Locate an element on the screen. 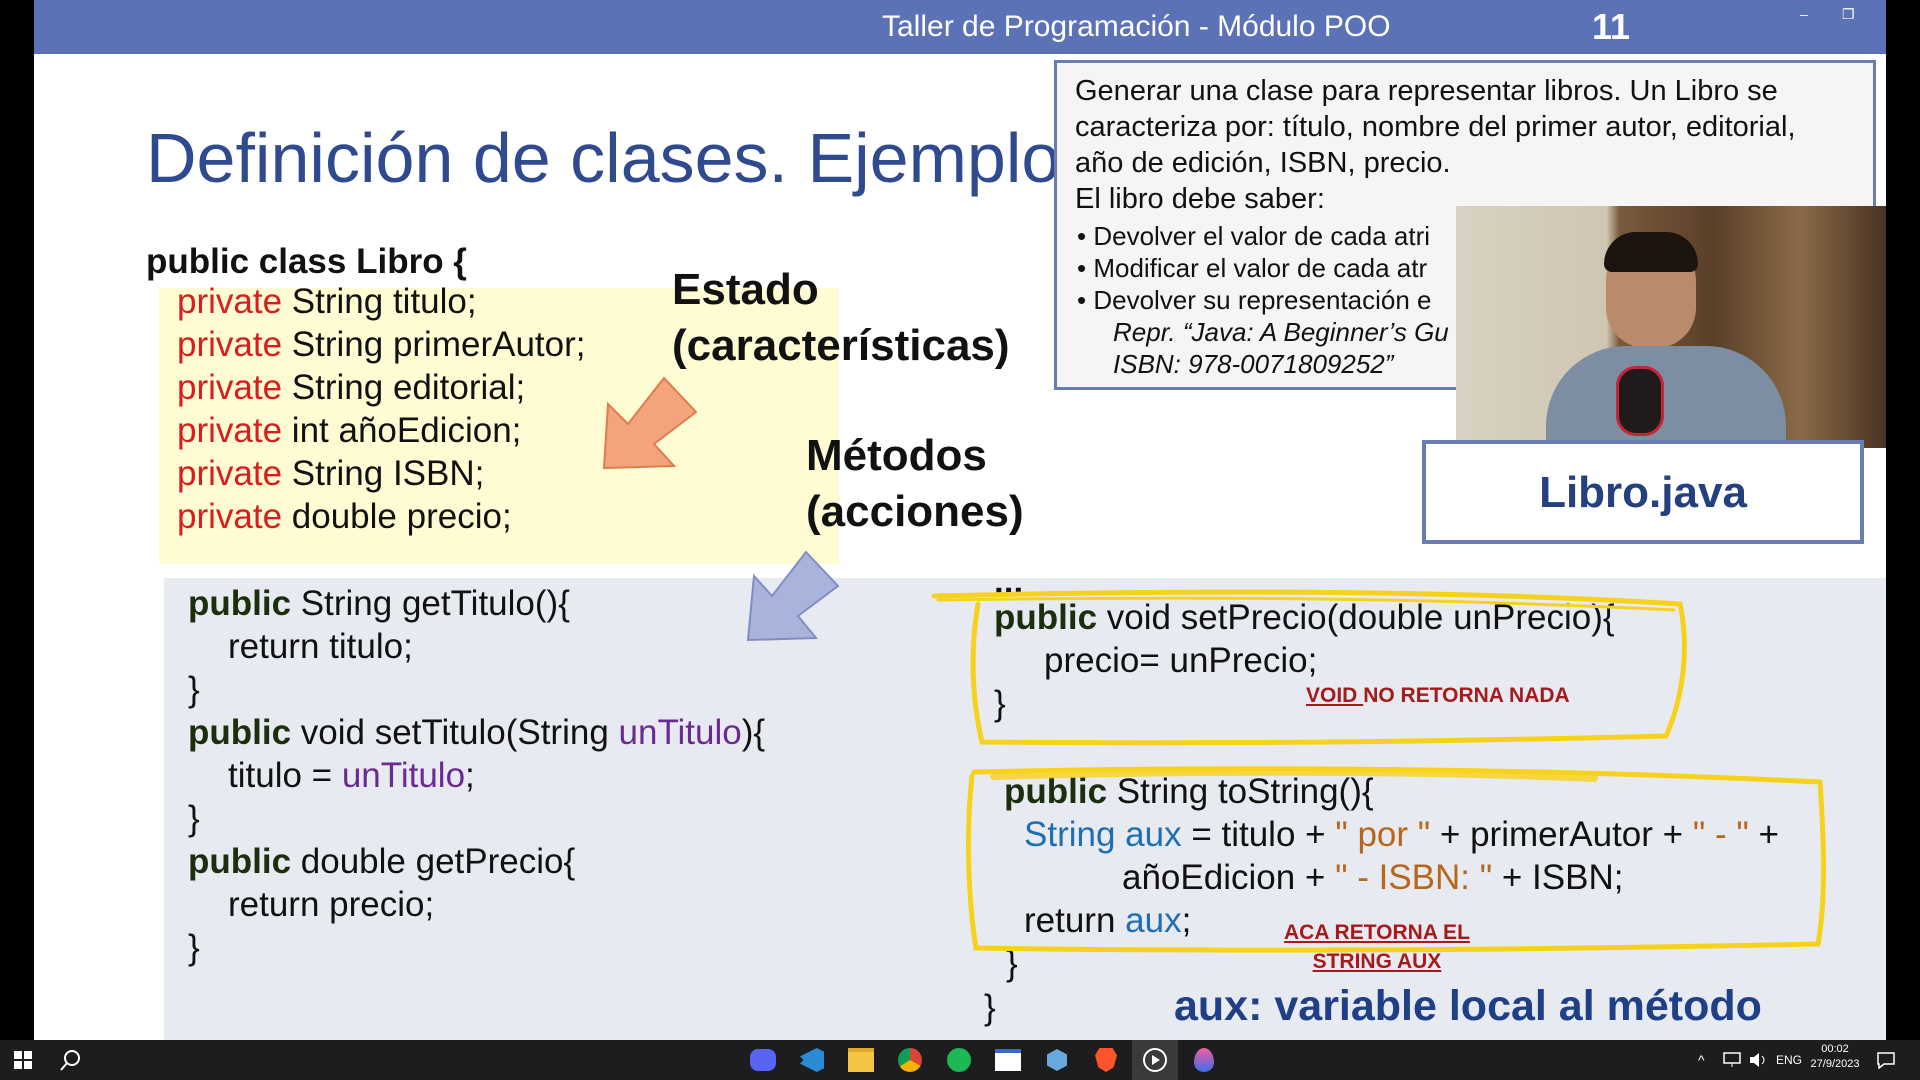  code-line: añoEdicion + " - ISBN: " + ISBN; is located at coordinates (1373, 877).